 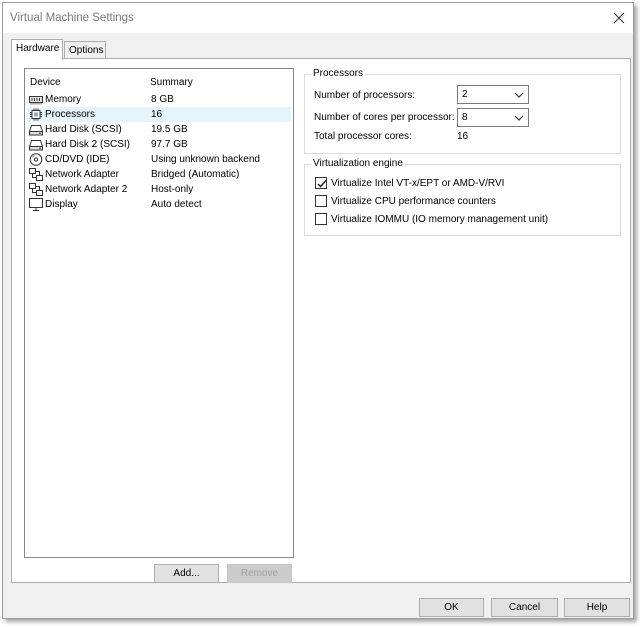 I want to click on cpu-perf-counters-checkbox, so click(x=321, y=201).